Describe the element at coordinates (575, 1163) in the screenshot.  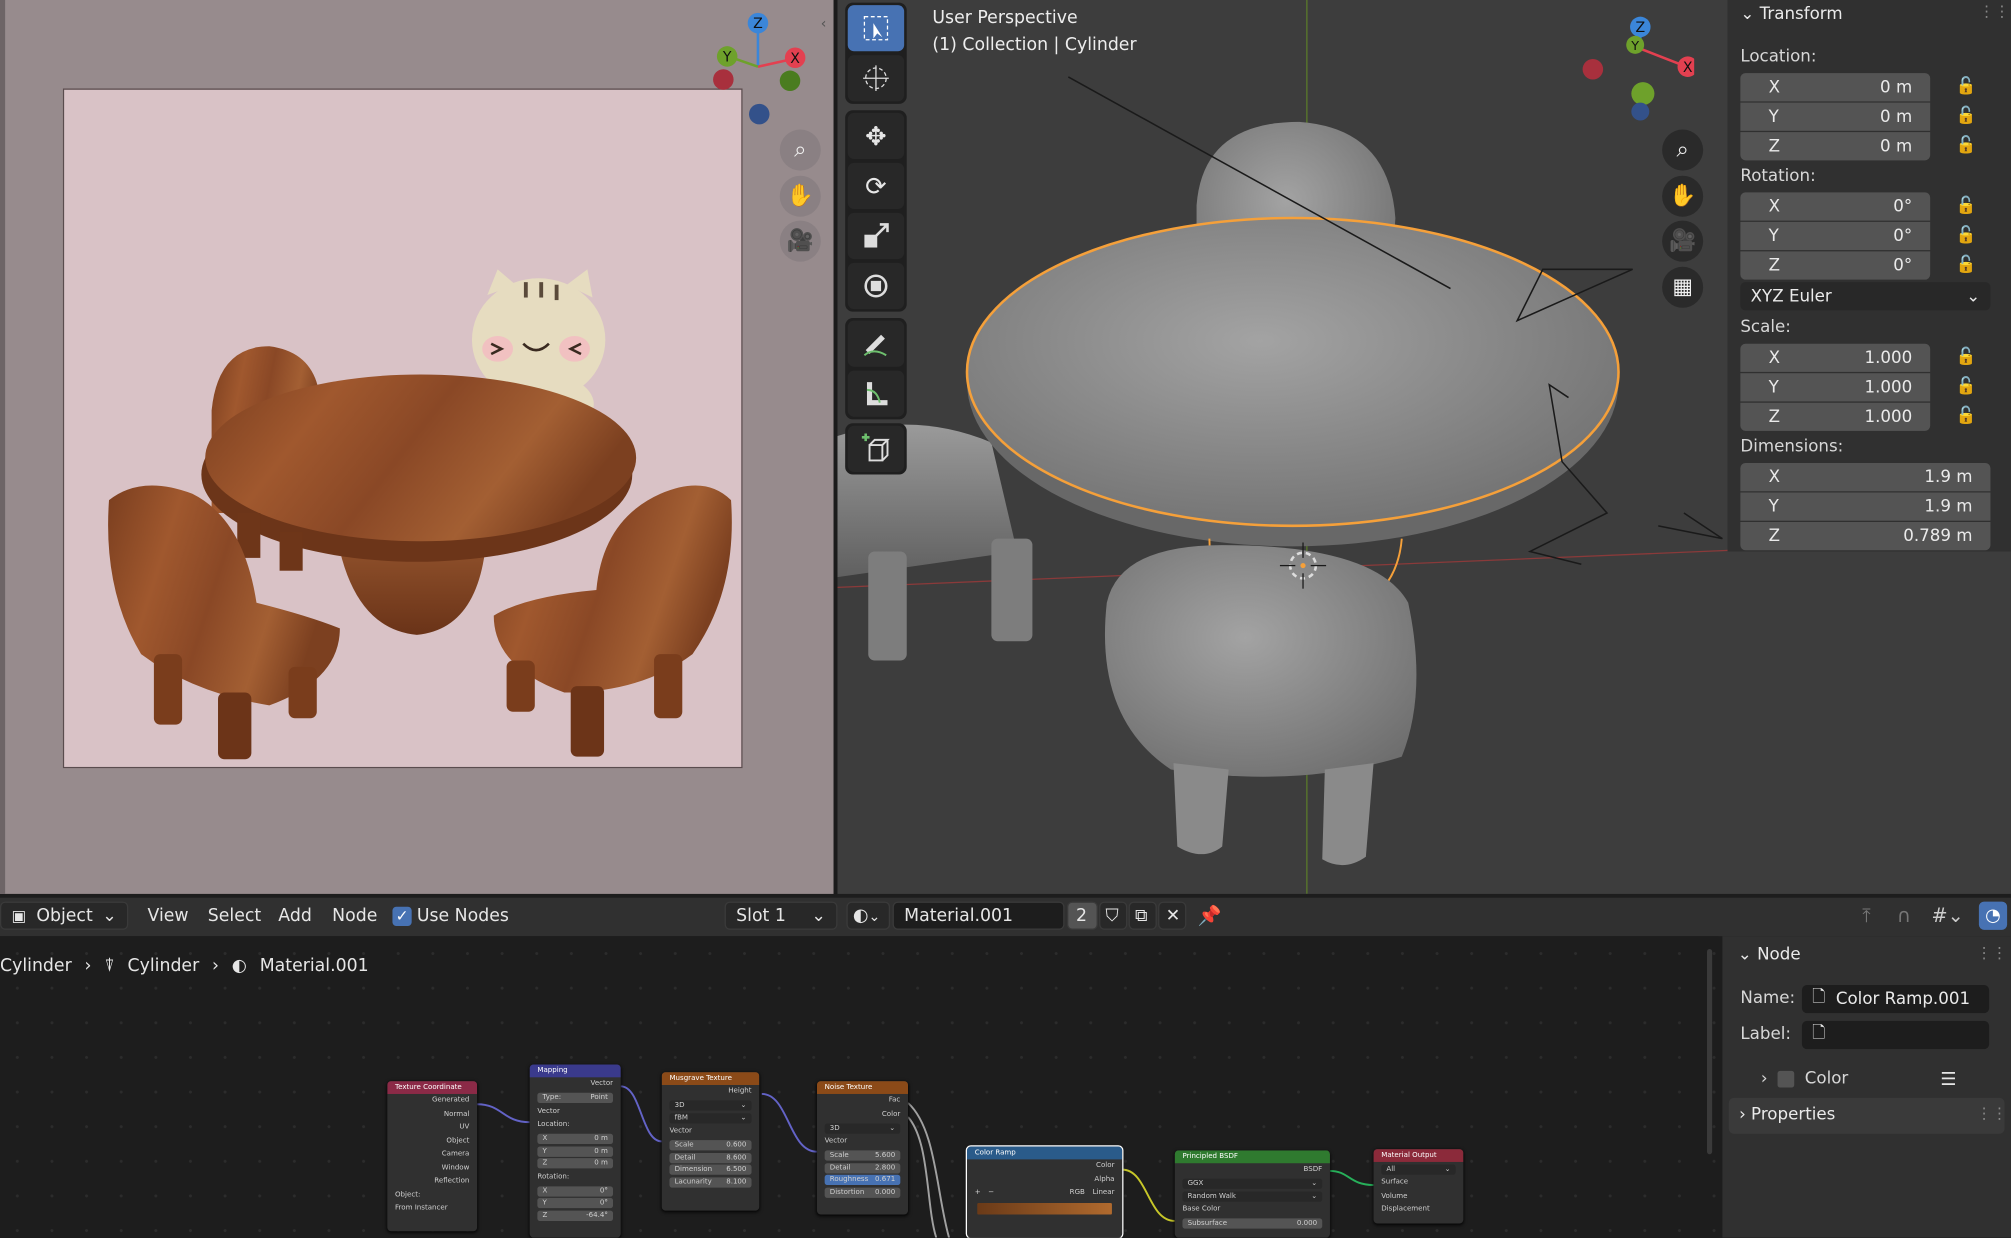
I see `mapping-location-z: Z 0 m` at that location.